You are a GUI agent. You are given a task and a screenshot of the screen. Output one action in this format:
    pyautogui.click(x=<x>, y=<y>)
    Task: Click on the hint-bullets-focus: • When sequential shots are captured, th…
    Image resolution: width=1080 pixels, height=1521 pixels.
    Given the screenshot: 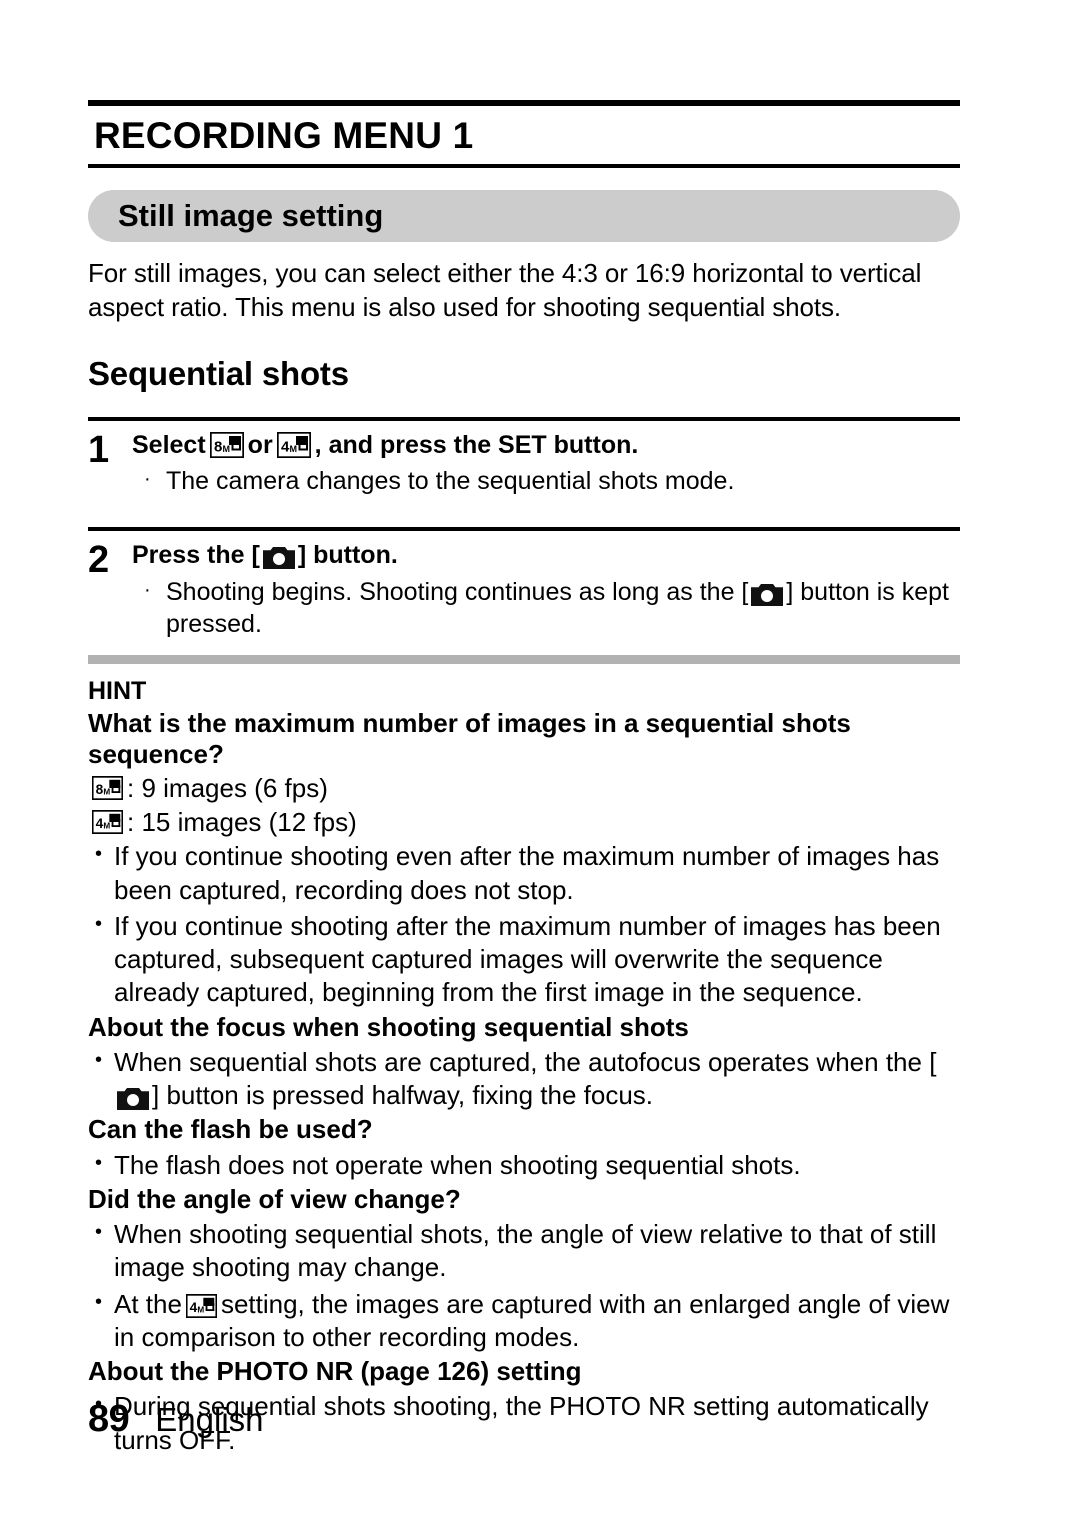 What is the action you would take?
    pyautogui.click(x=524, y=1079)
    